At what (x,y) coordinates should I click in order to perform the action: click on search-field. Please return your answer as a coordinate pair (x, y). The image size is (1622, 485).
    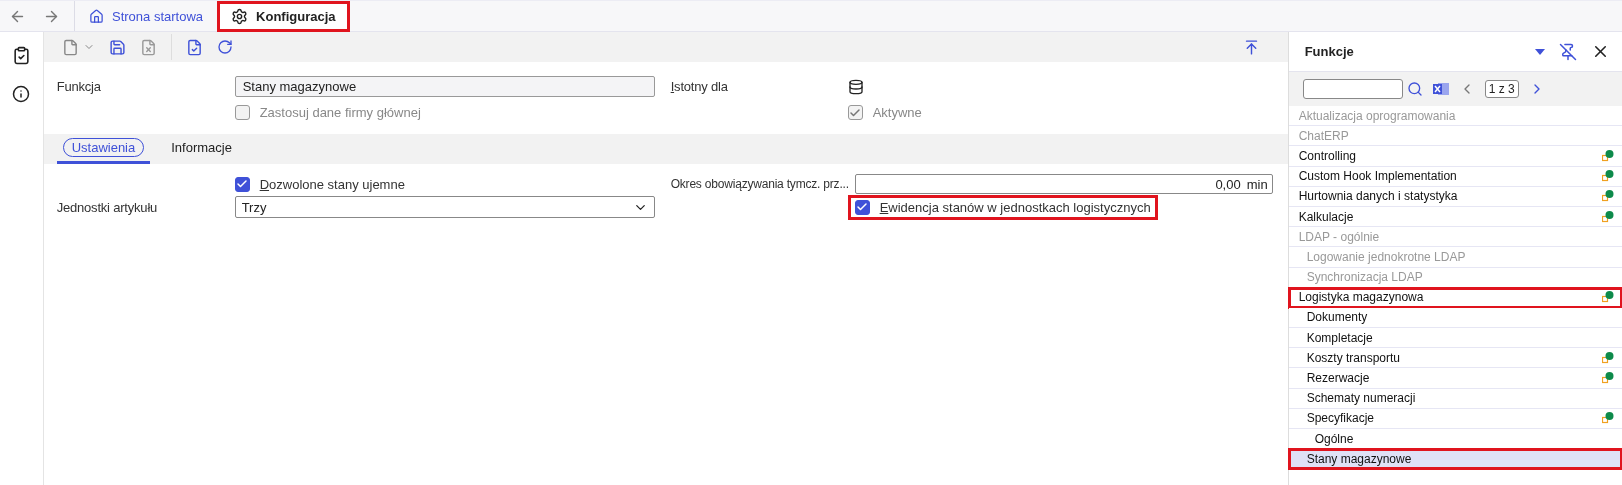
    Looking at the image, I should click on (1352, 89).